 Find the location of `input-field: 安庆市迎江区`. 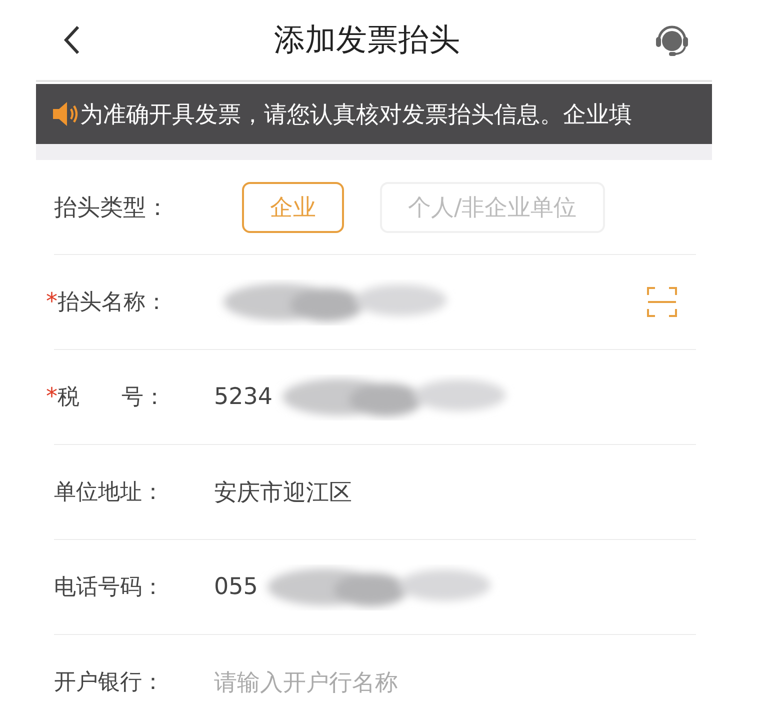

input-field: 安庆市迎江区 is located at coordinates (283, 492).